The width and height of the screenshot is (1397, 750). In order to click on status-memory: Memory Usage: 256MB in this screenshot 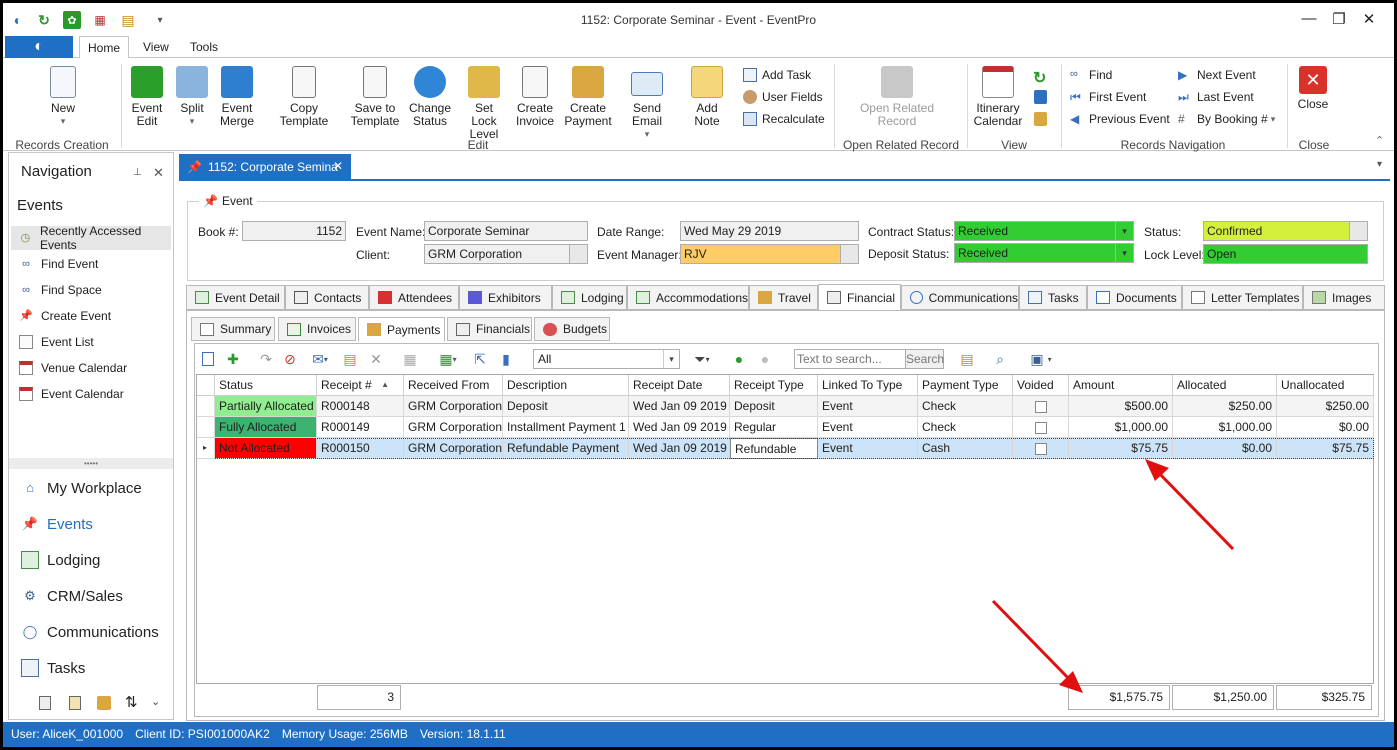, I will do `click(344, 734)`.